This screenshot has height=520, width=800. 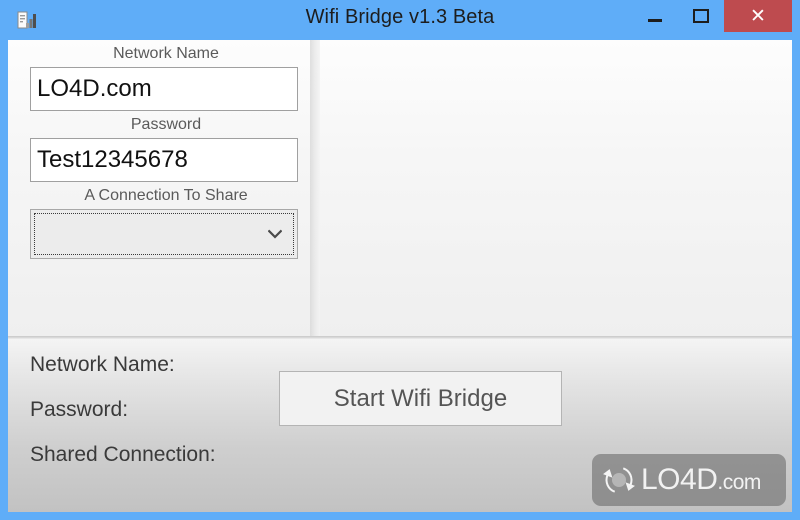 What do you see at coordinates (315, 188) in the screenshot?
I see `panel-divider-vertical` at bounding box center [315, 188].